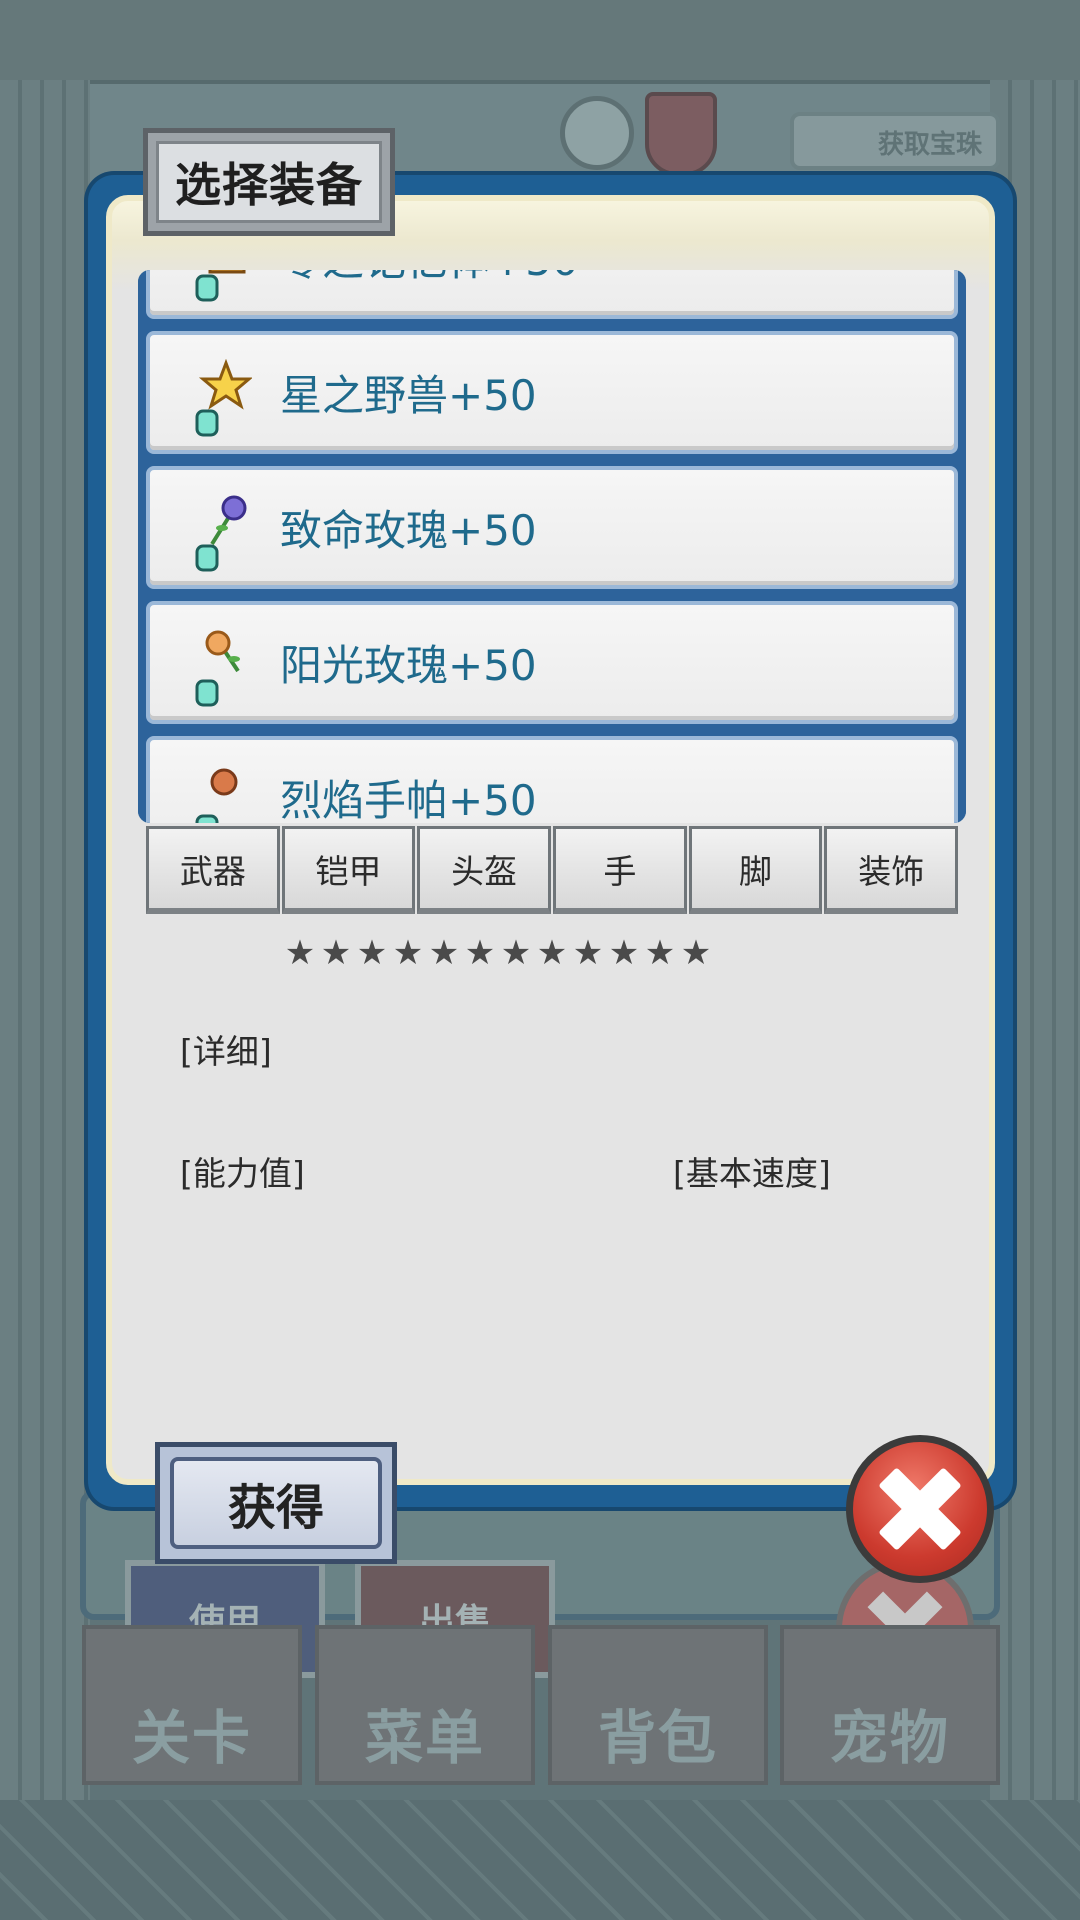 Image resolution: width=1080 pixels, height=1920 pixels. I want to click on nav-stage: 关卡, so click(192, 1705).